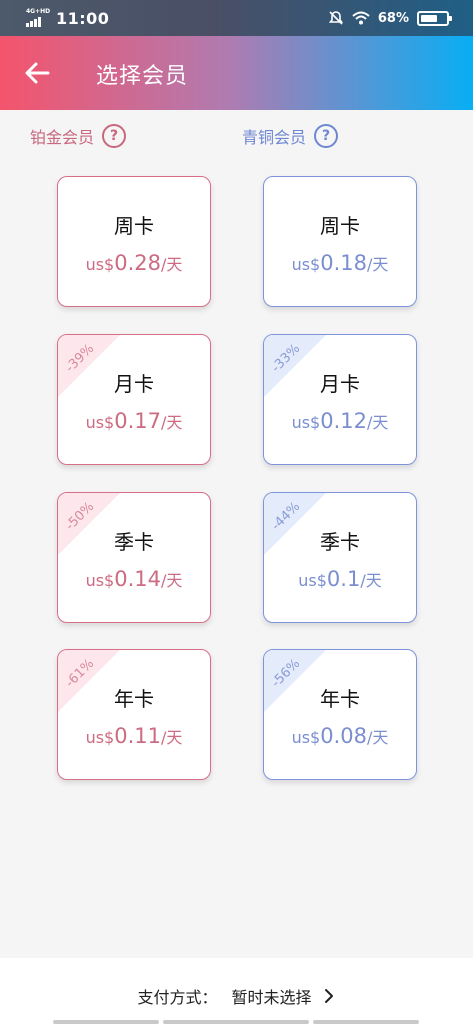 The width and height of the screenshot is (473, 1024). Describe the element at coordinates (37, 17) in the screenshot. I see `signal-icon: 4G+HD` at that location.